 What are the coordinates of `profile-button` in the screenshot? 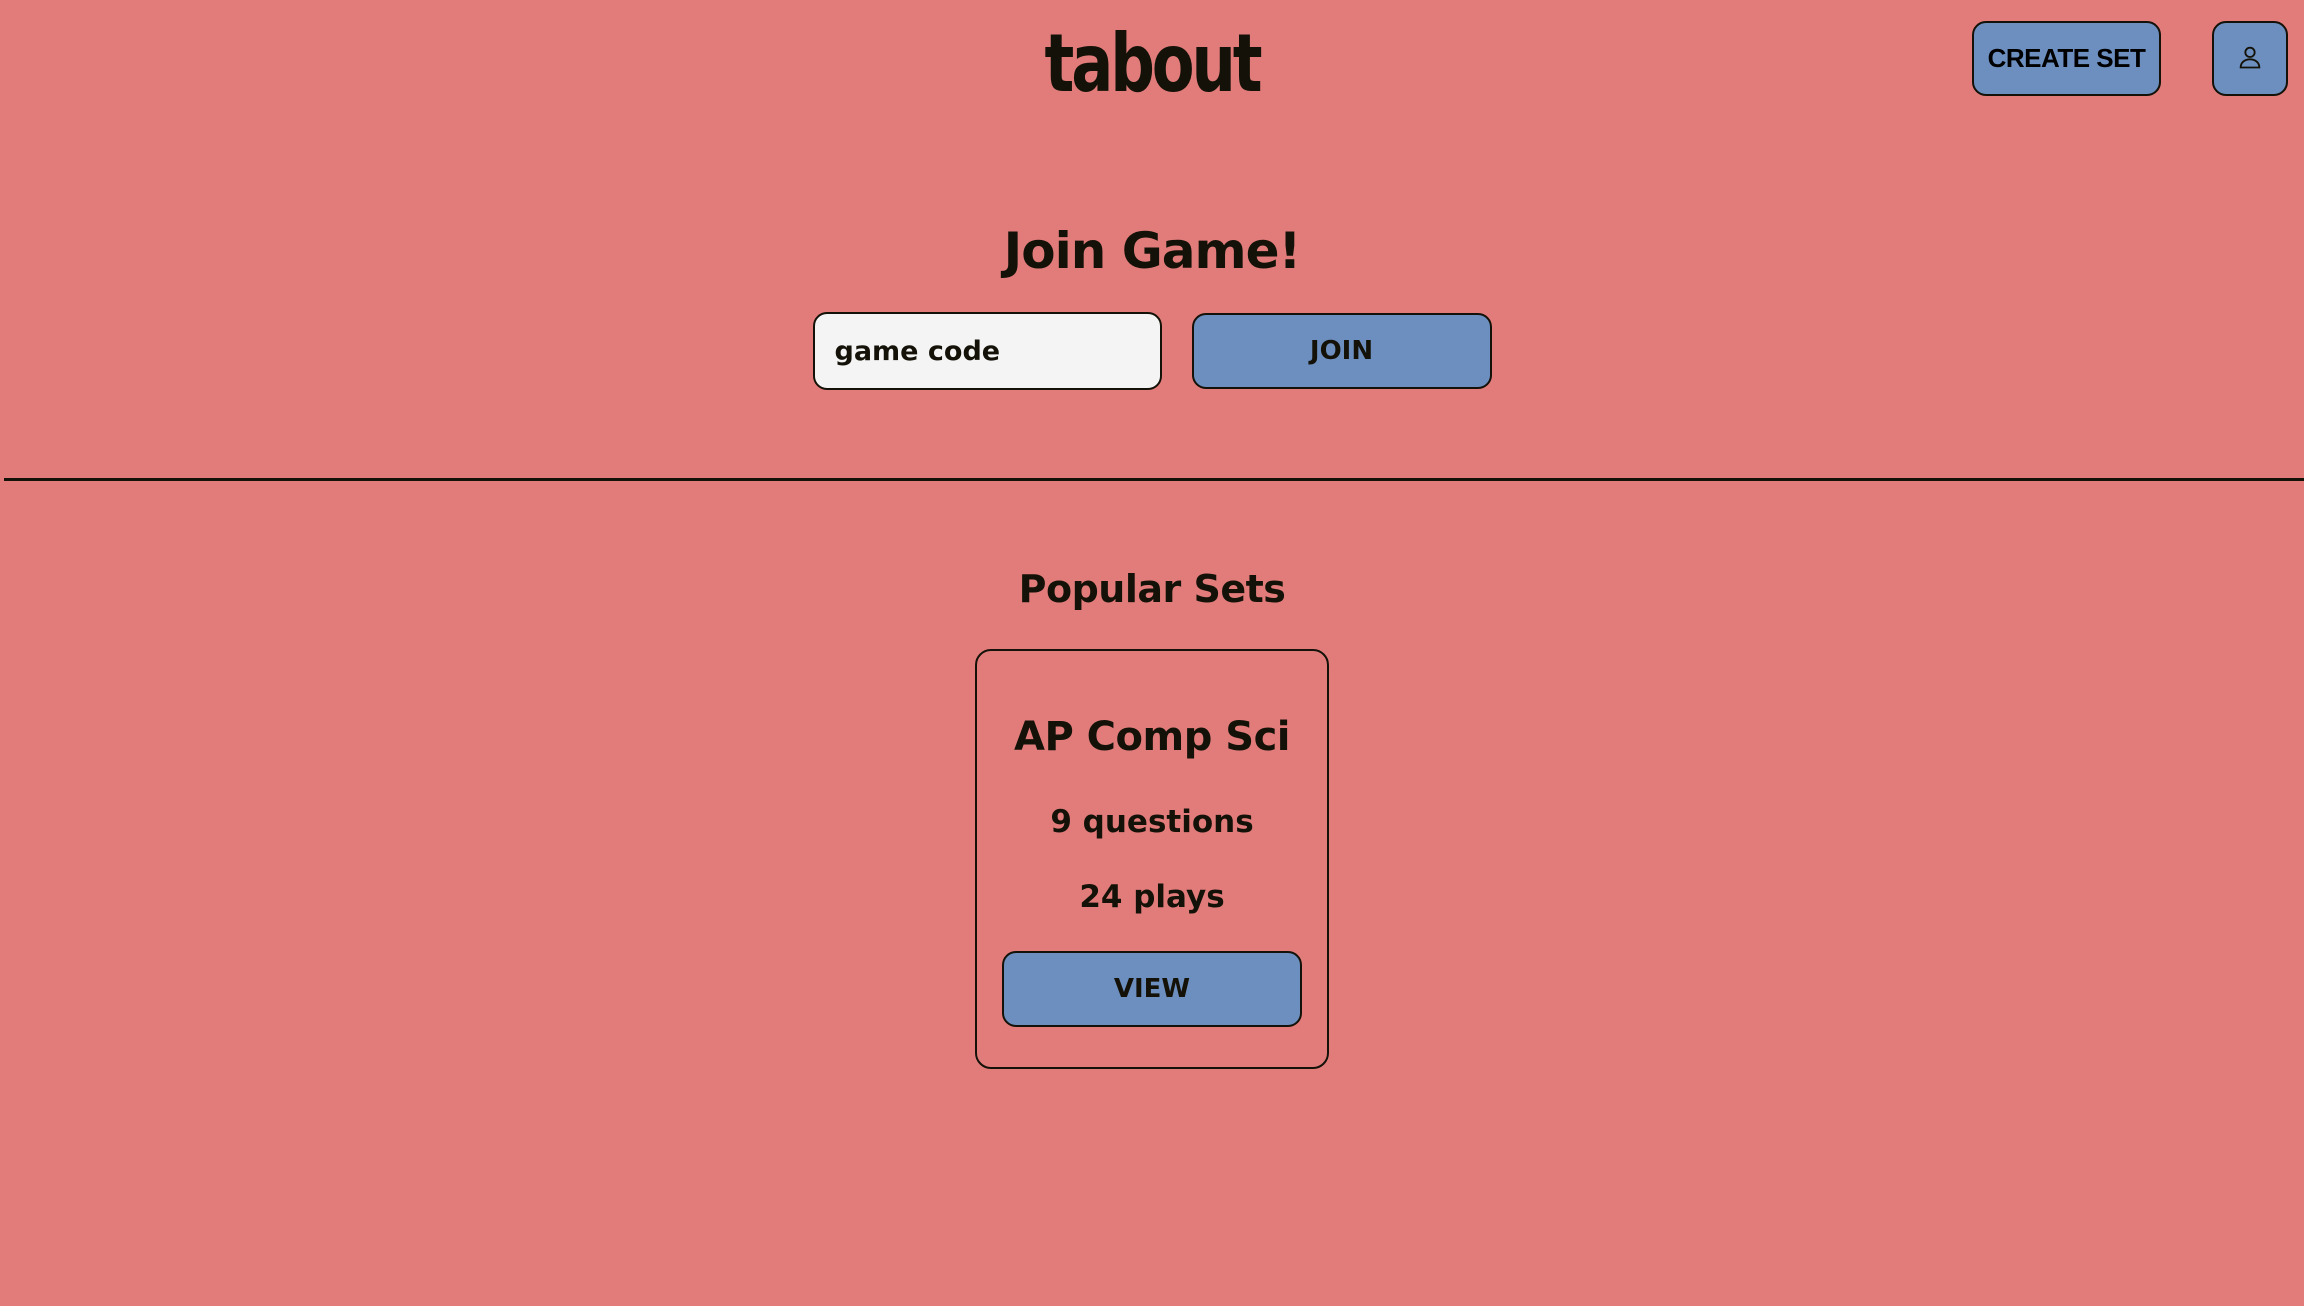 It's located at (2250, 58).